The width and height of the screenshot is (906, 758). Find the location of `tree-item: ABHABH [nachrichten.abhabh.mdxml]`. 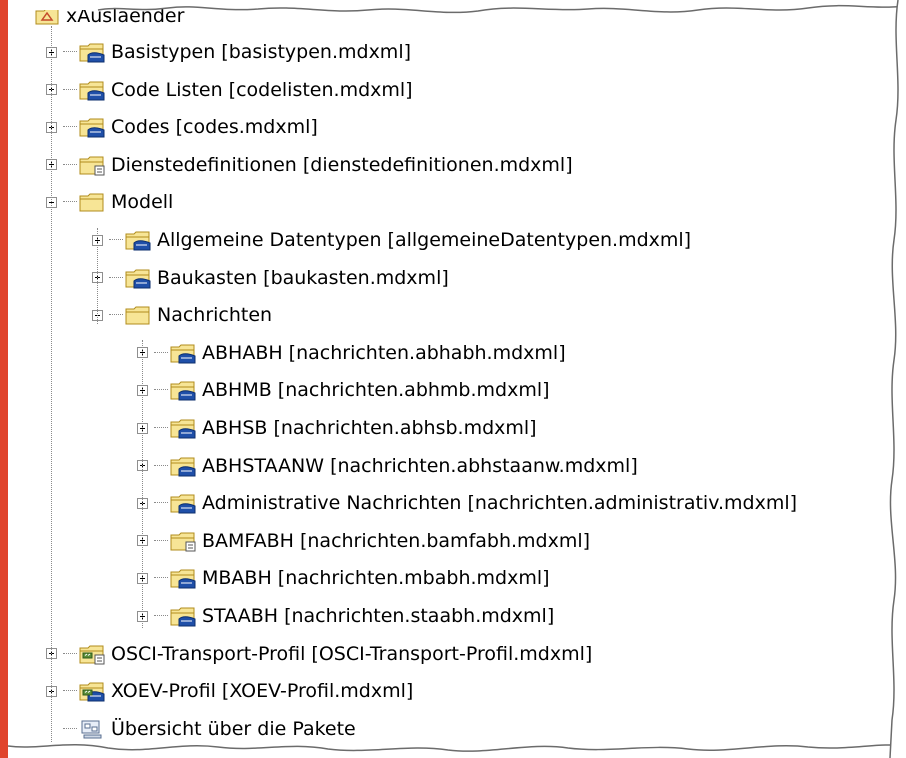

tree-item: ABHABH [nachrichten.abhabh.mdxml] is located at coordinates (351, 353).